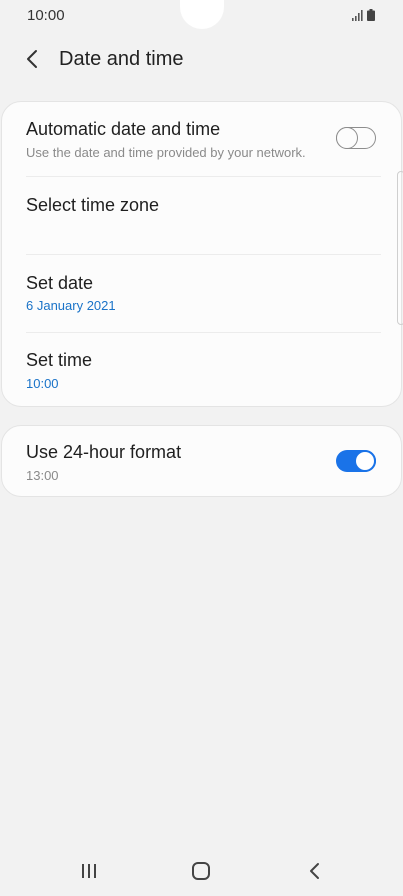 The height and width of the screenshot is (896, 403). What do you see at coordinates (42, 475) in the screenshot?
I see `use-24-hour-format-value: 13:00` at bounding box center [42, 475].